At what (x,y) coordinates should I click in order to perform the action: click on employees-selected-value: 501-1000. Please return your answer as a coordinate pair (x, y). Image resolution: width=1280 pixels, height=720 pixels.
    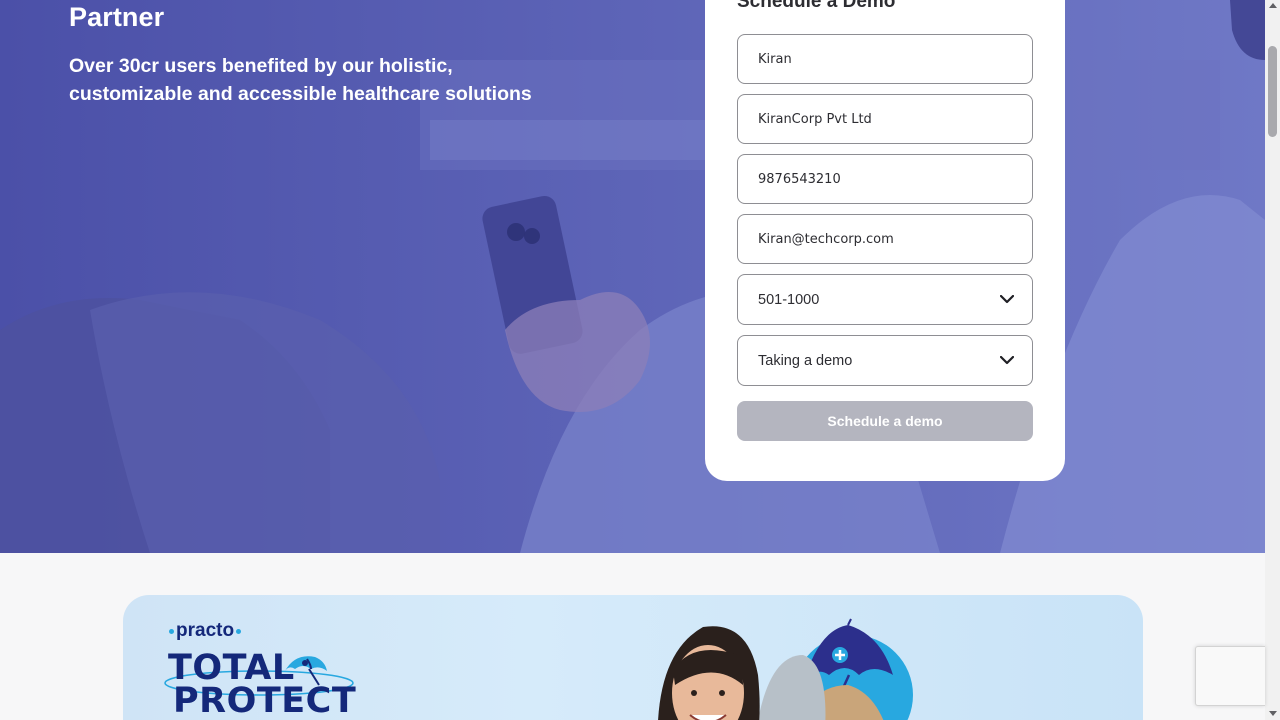
    Looking at the image, I should click on (789, 299).